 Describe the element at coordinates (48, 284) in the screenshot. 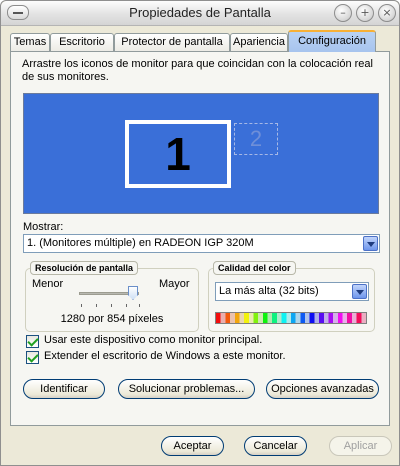

I see `resolution-less-label: Menor` at that location.